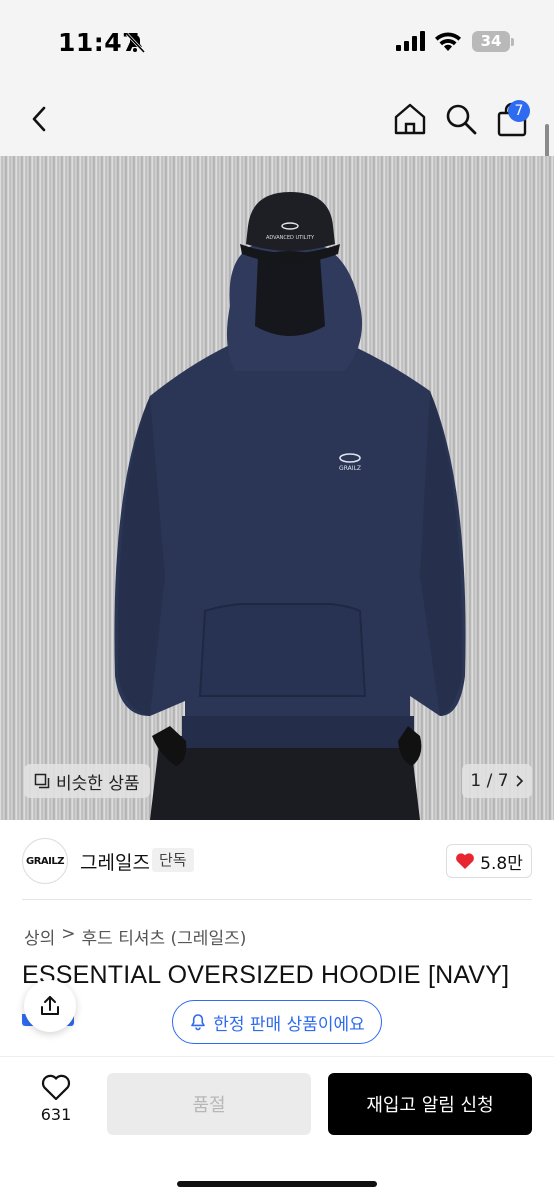  I want to click on chest-print: GRAILZ, so click(350, 468).